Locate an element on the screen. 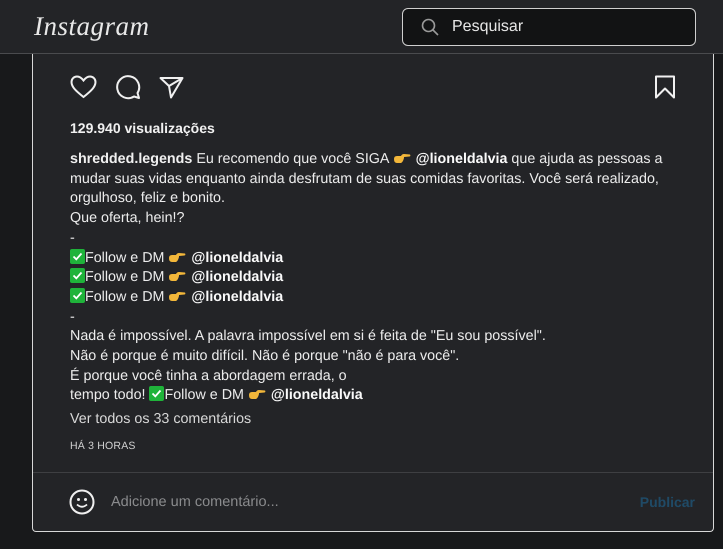 The width and height of the screenshot is (723, 549). logo: Instagram is located at coordinates (92, 26).